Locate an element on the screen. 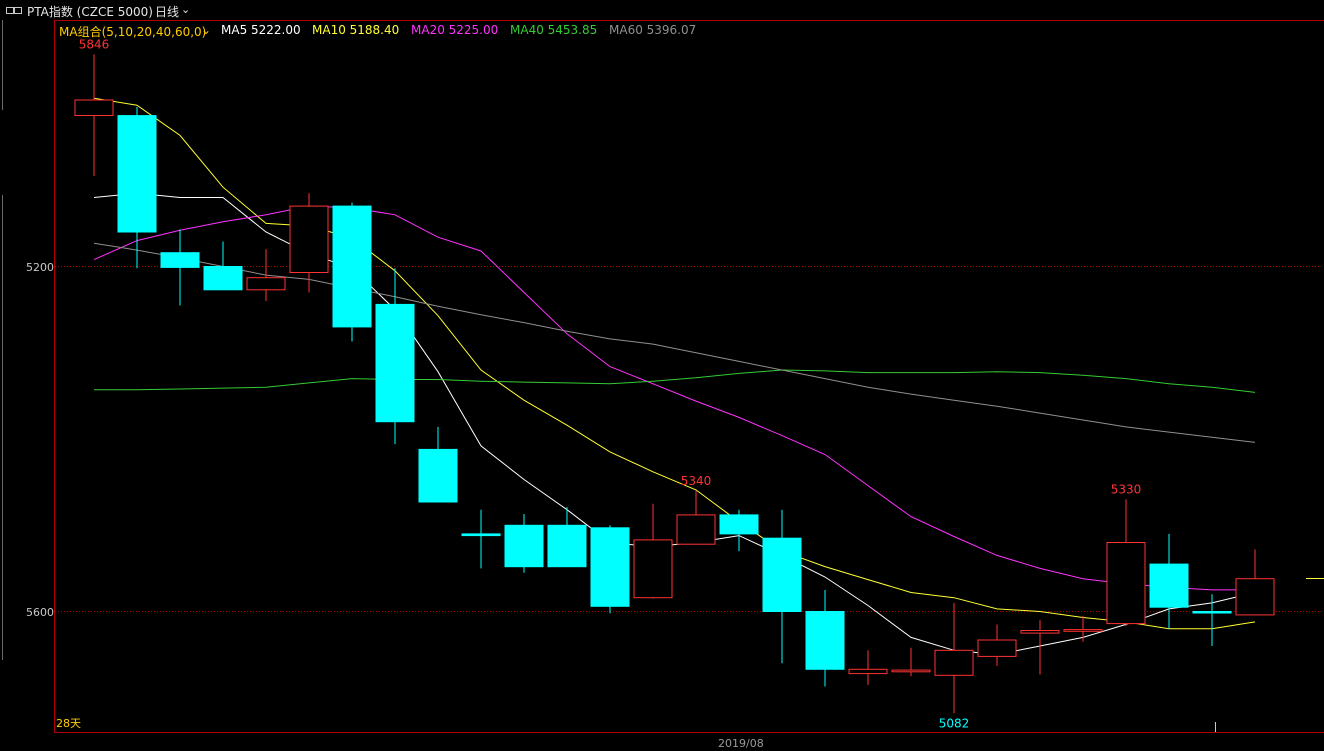 This screenshot has height=751, width=1324. price-annotation-high: 5846 is located at coordinates (94, 44).